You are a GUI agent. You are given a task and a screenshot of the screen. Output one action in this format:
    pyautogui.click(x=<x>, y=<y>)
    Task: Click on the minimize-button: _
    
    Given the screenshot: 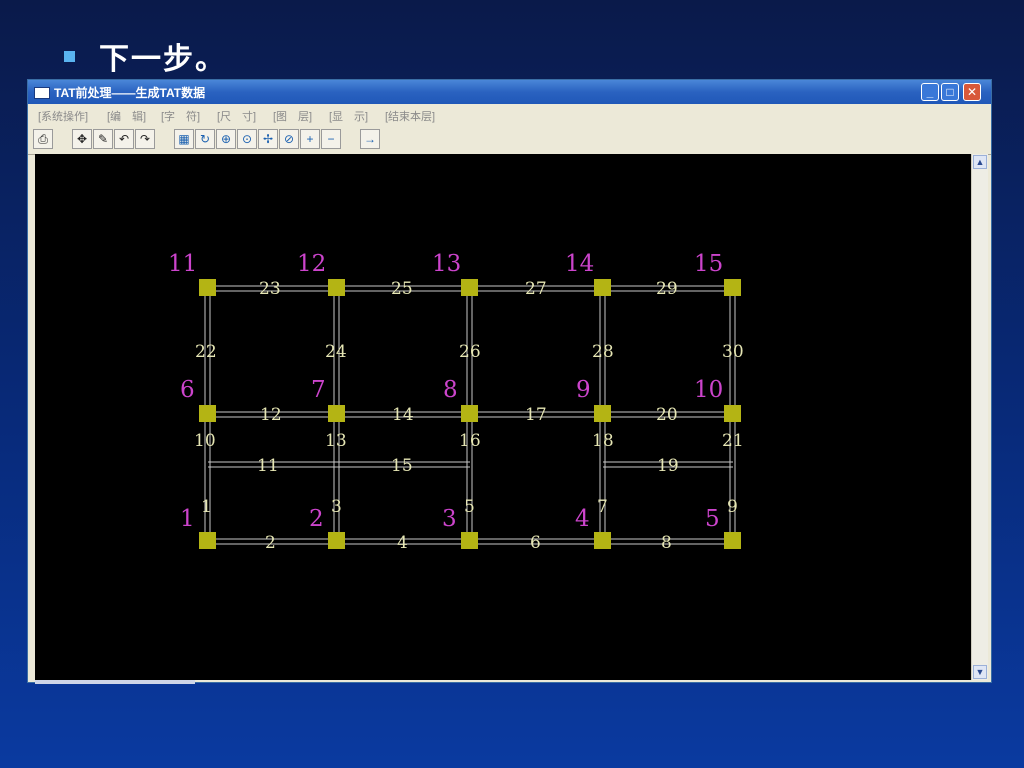 What is the action you would take?
    pyautogui.click(x=930, y=92)
    